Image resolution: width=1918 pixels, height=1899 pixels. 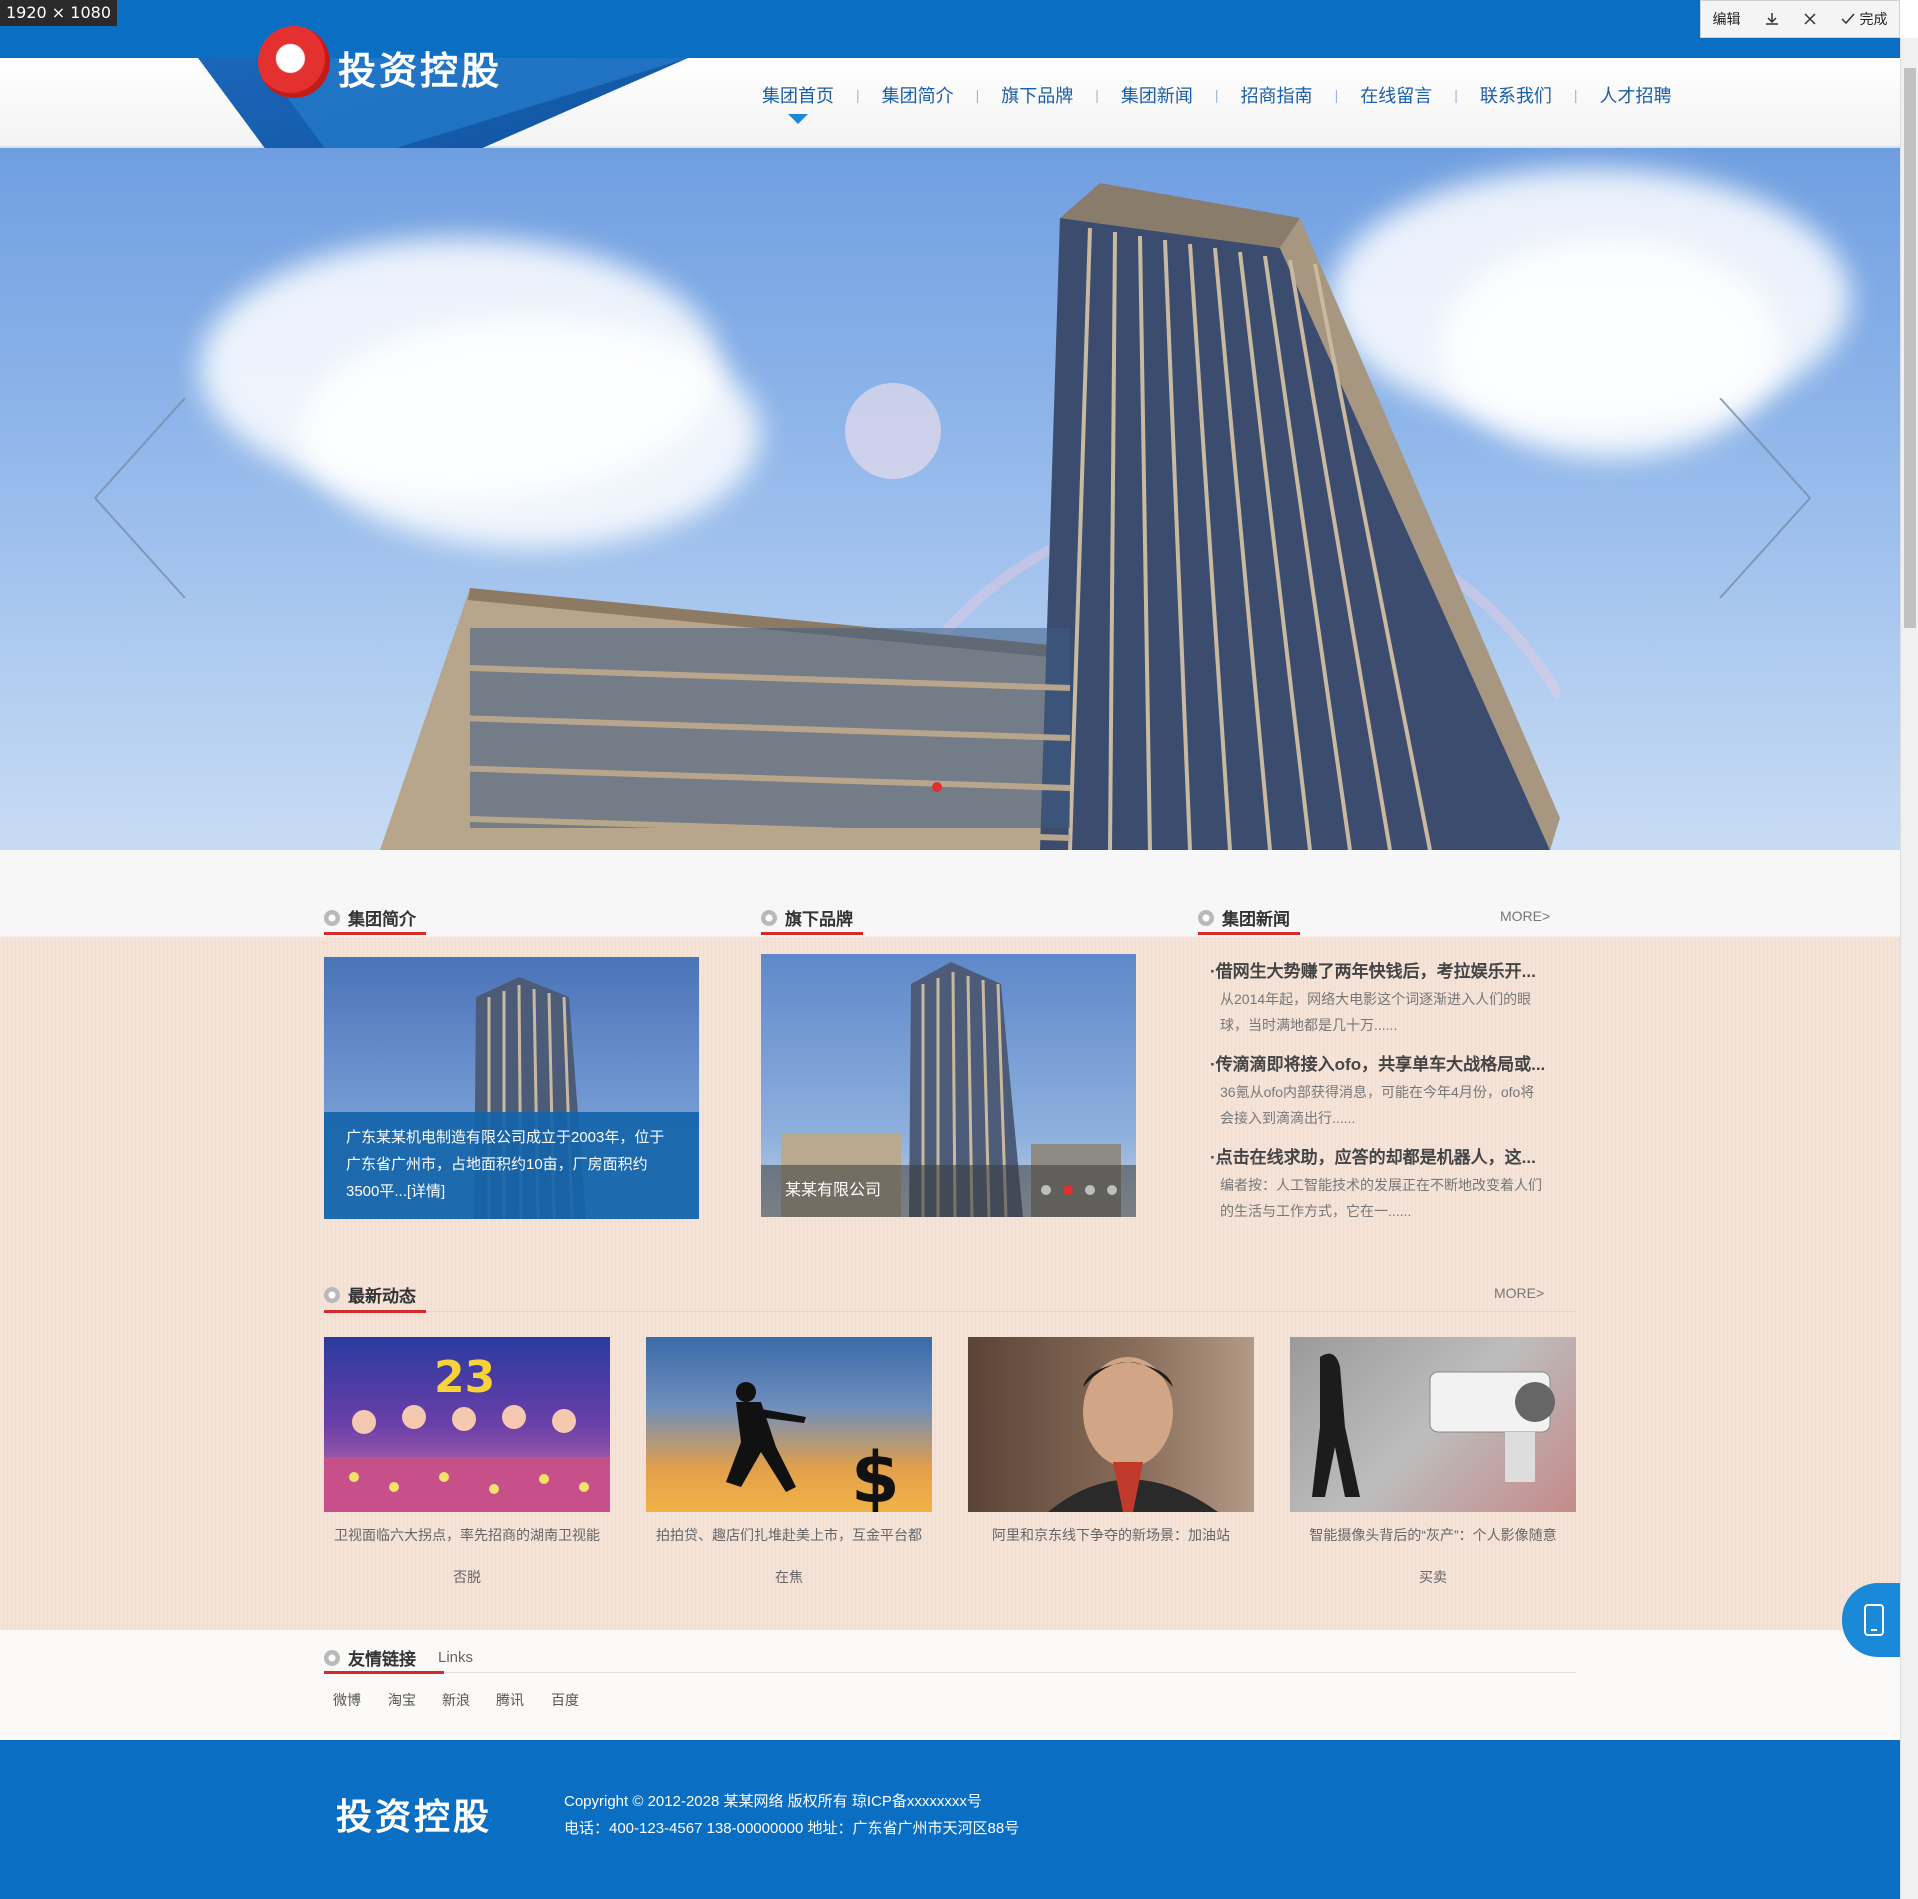 I want to click on banner-prev-arrow, so click(x=145, y=498).